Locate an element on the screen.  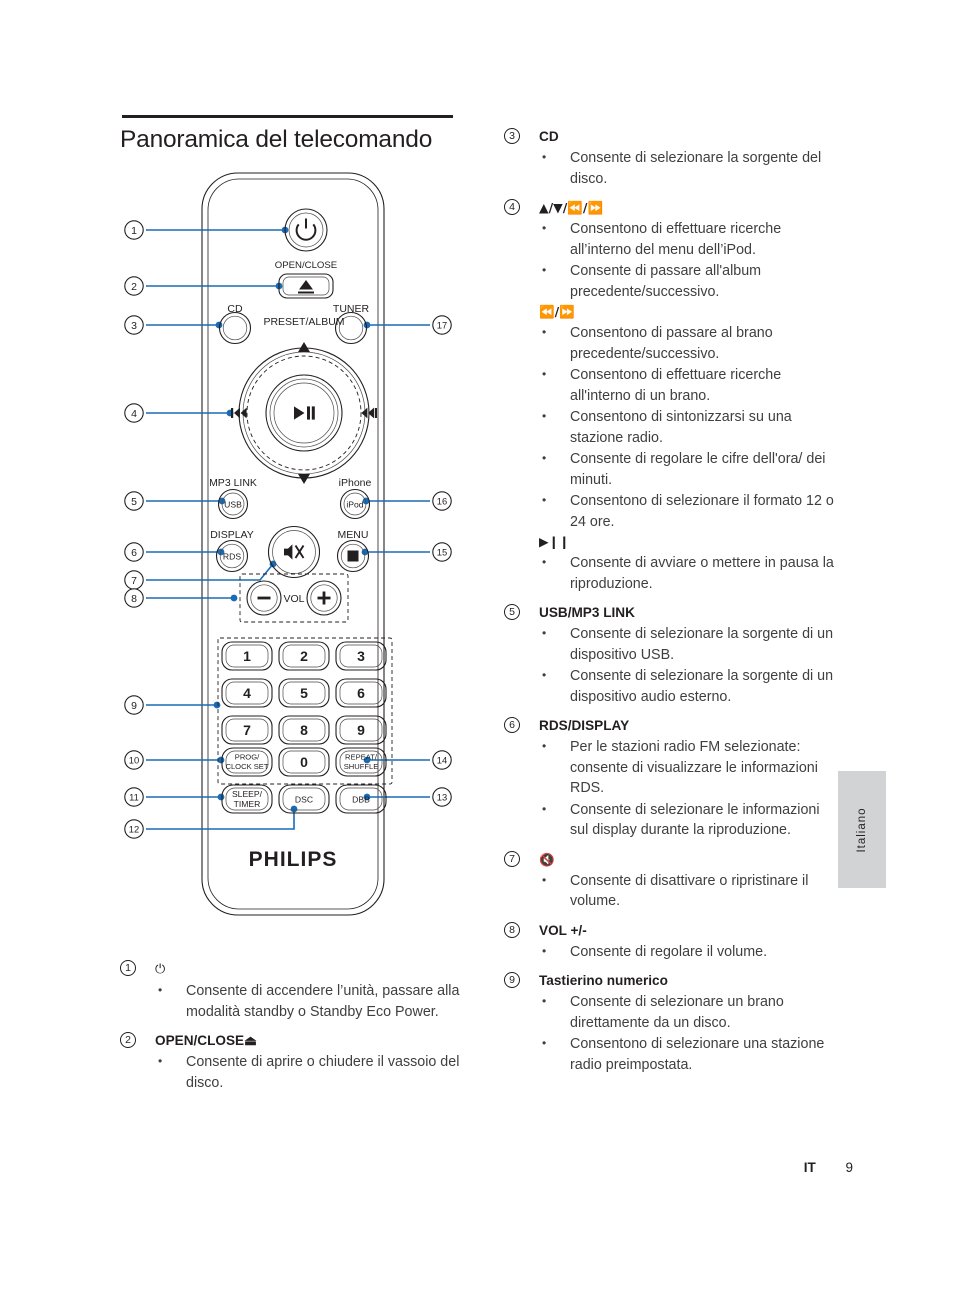
list-item: Consente di regolare il volume. is located at coordinates (669, 952).